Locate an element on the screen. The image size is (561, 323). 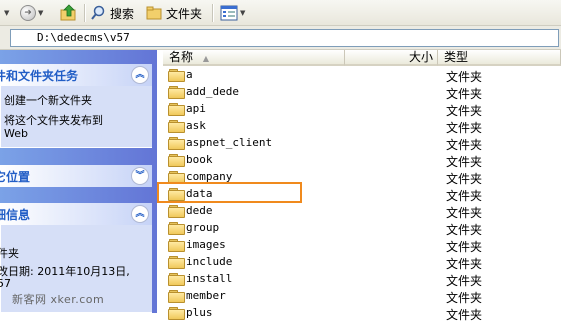
highlight-box is located at coordinates (229, 192).